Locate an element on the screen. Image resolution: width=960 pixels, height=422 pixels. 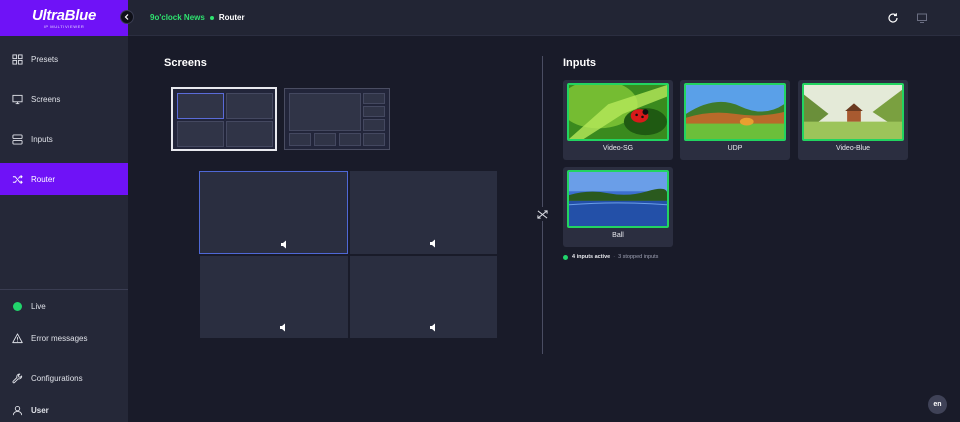
inputs-stopped-count: 3 stopped inputs is located at coordinates (638, 257).